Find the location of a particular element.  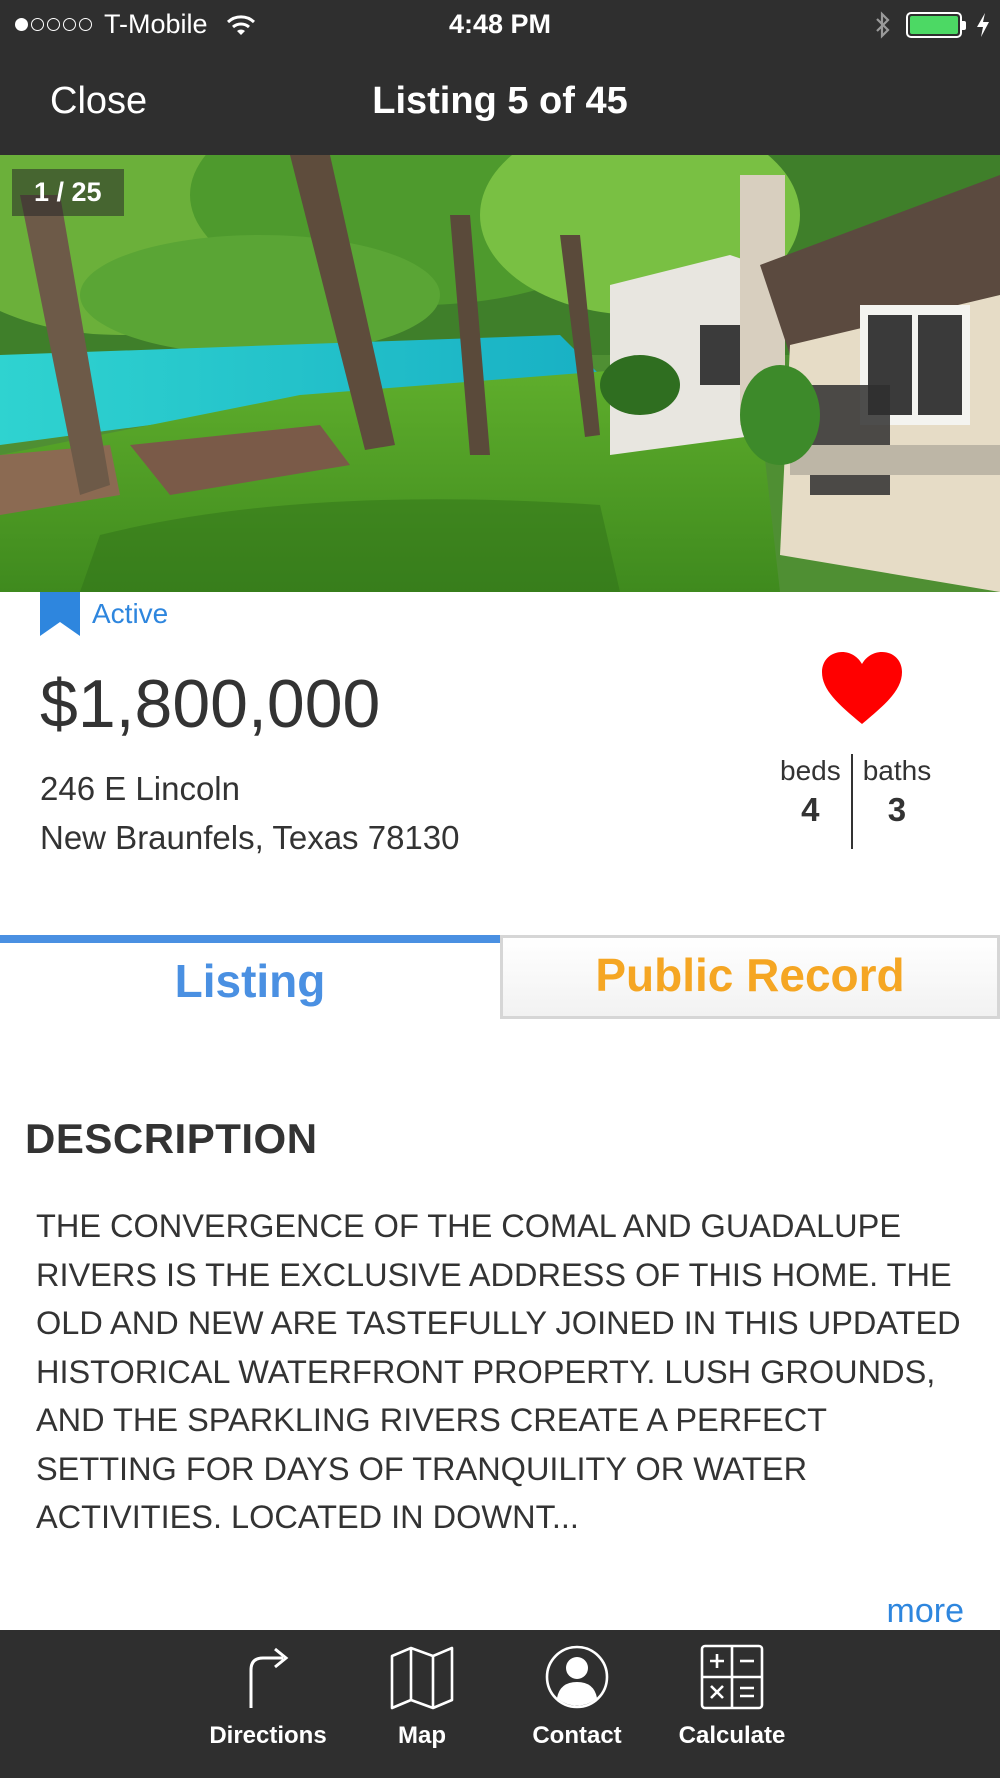

status-right is located at coordinates (932, 25).